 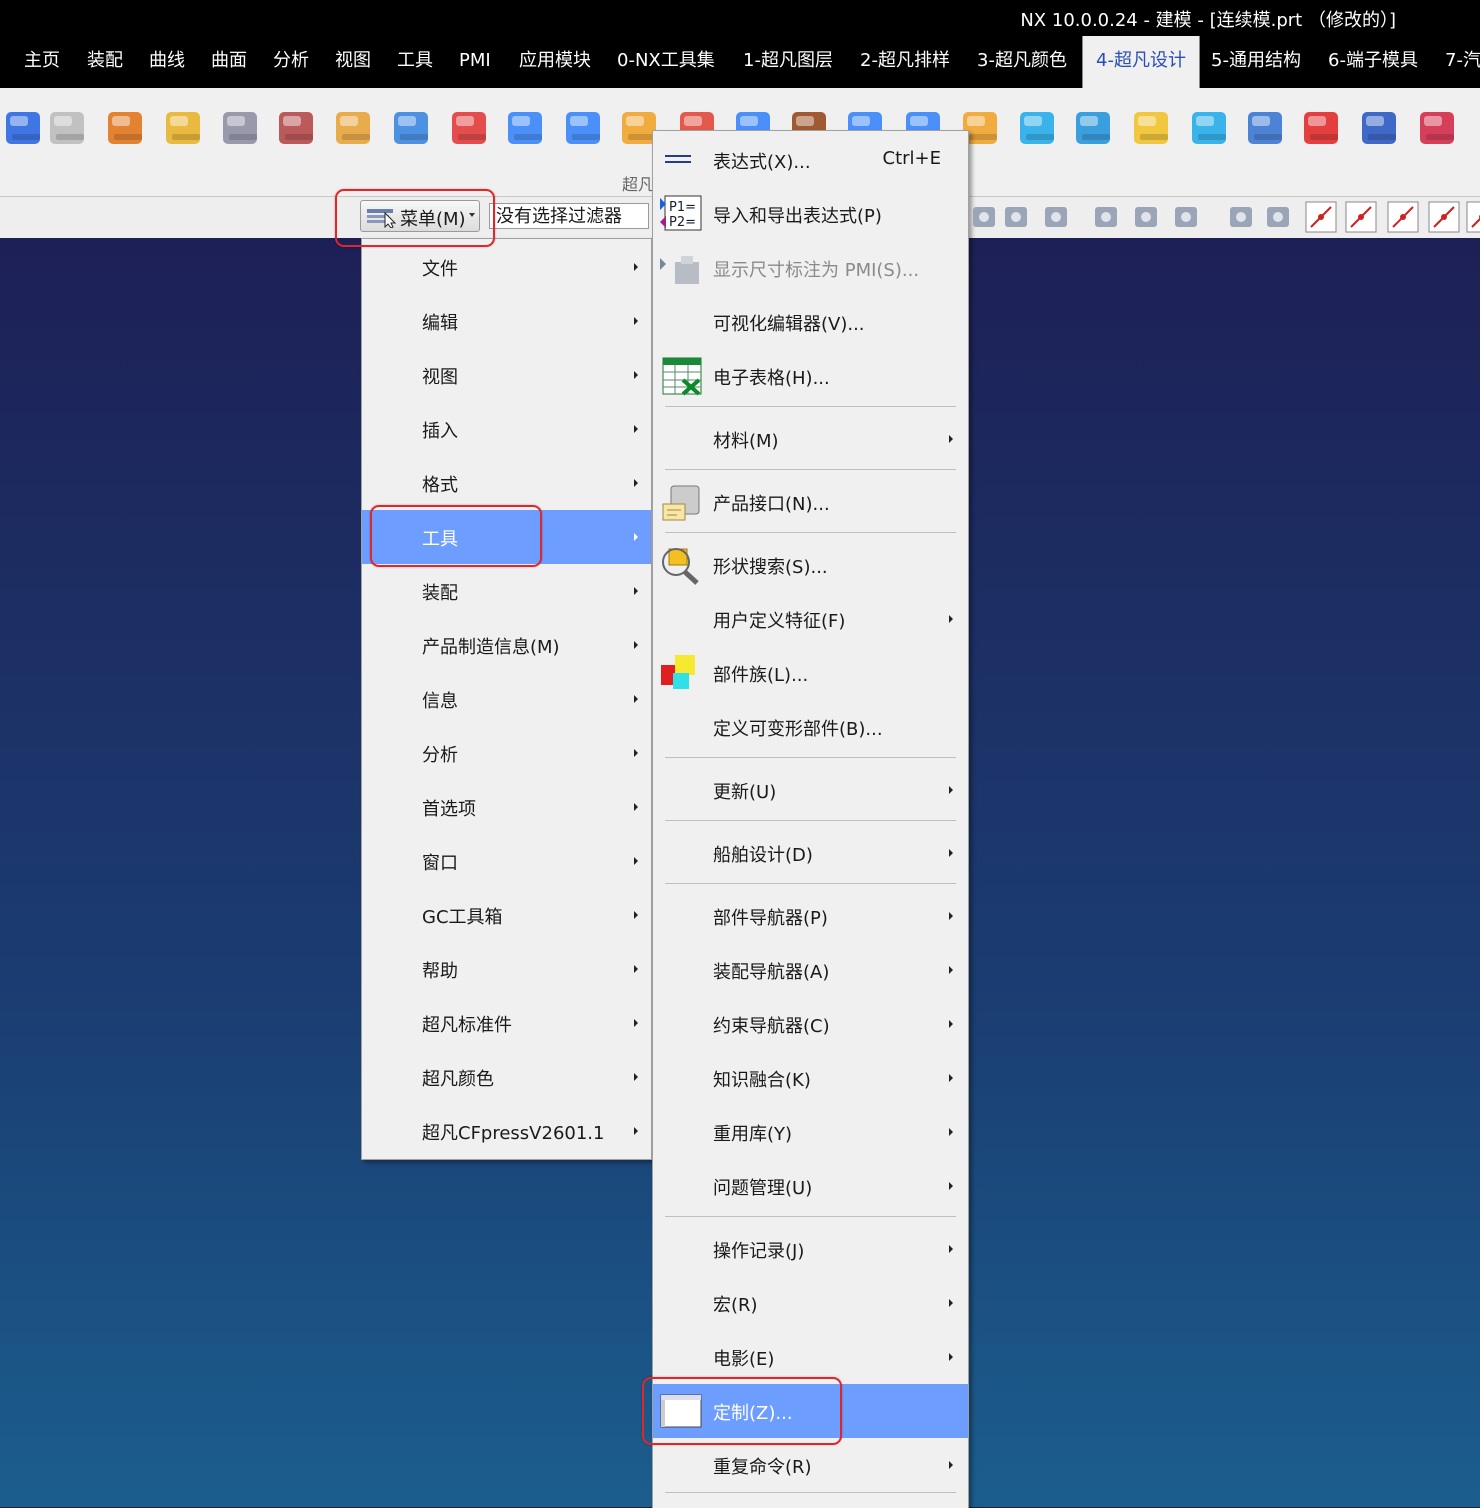 What do you see at coordinates (810, 1357) in the screenshot?
I see `tools-menu-item-21: 电影(E)` at bounding box center [810, 1357].